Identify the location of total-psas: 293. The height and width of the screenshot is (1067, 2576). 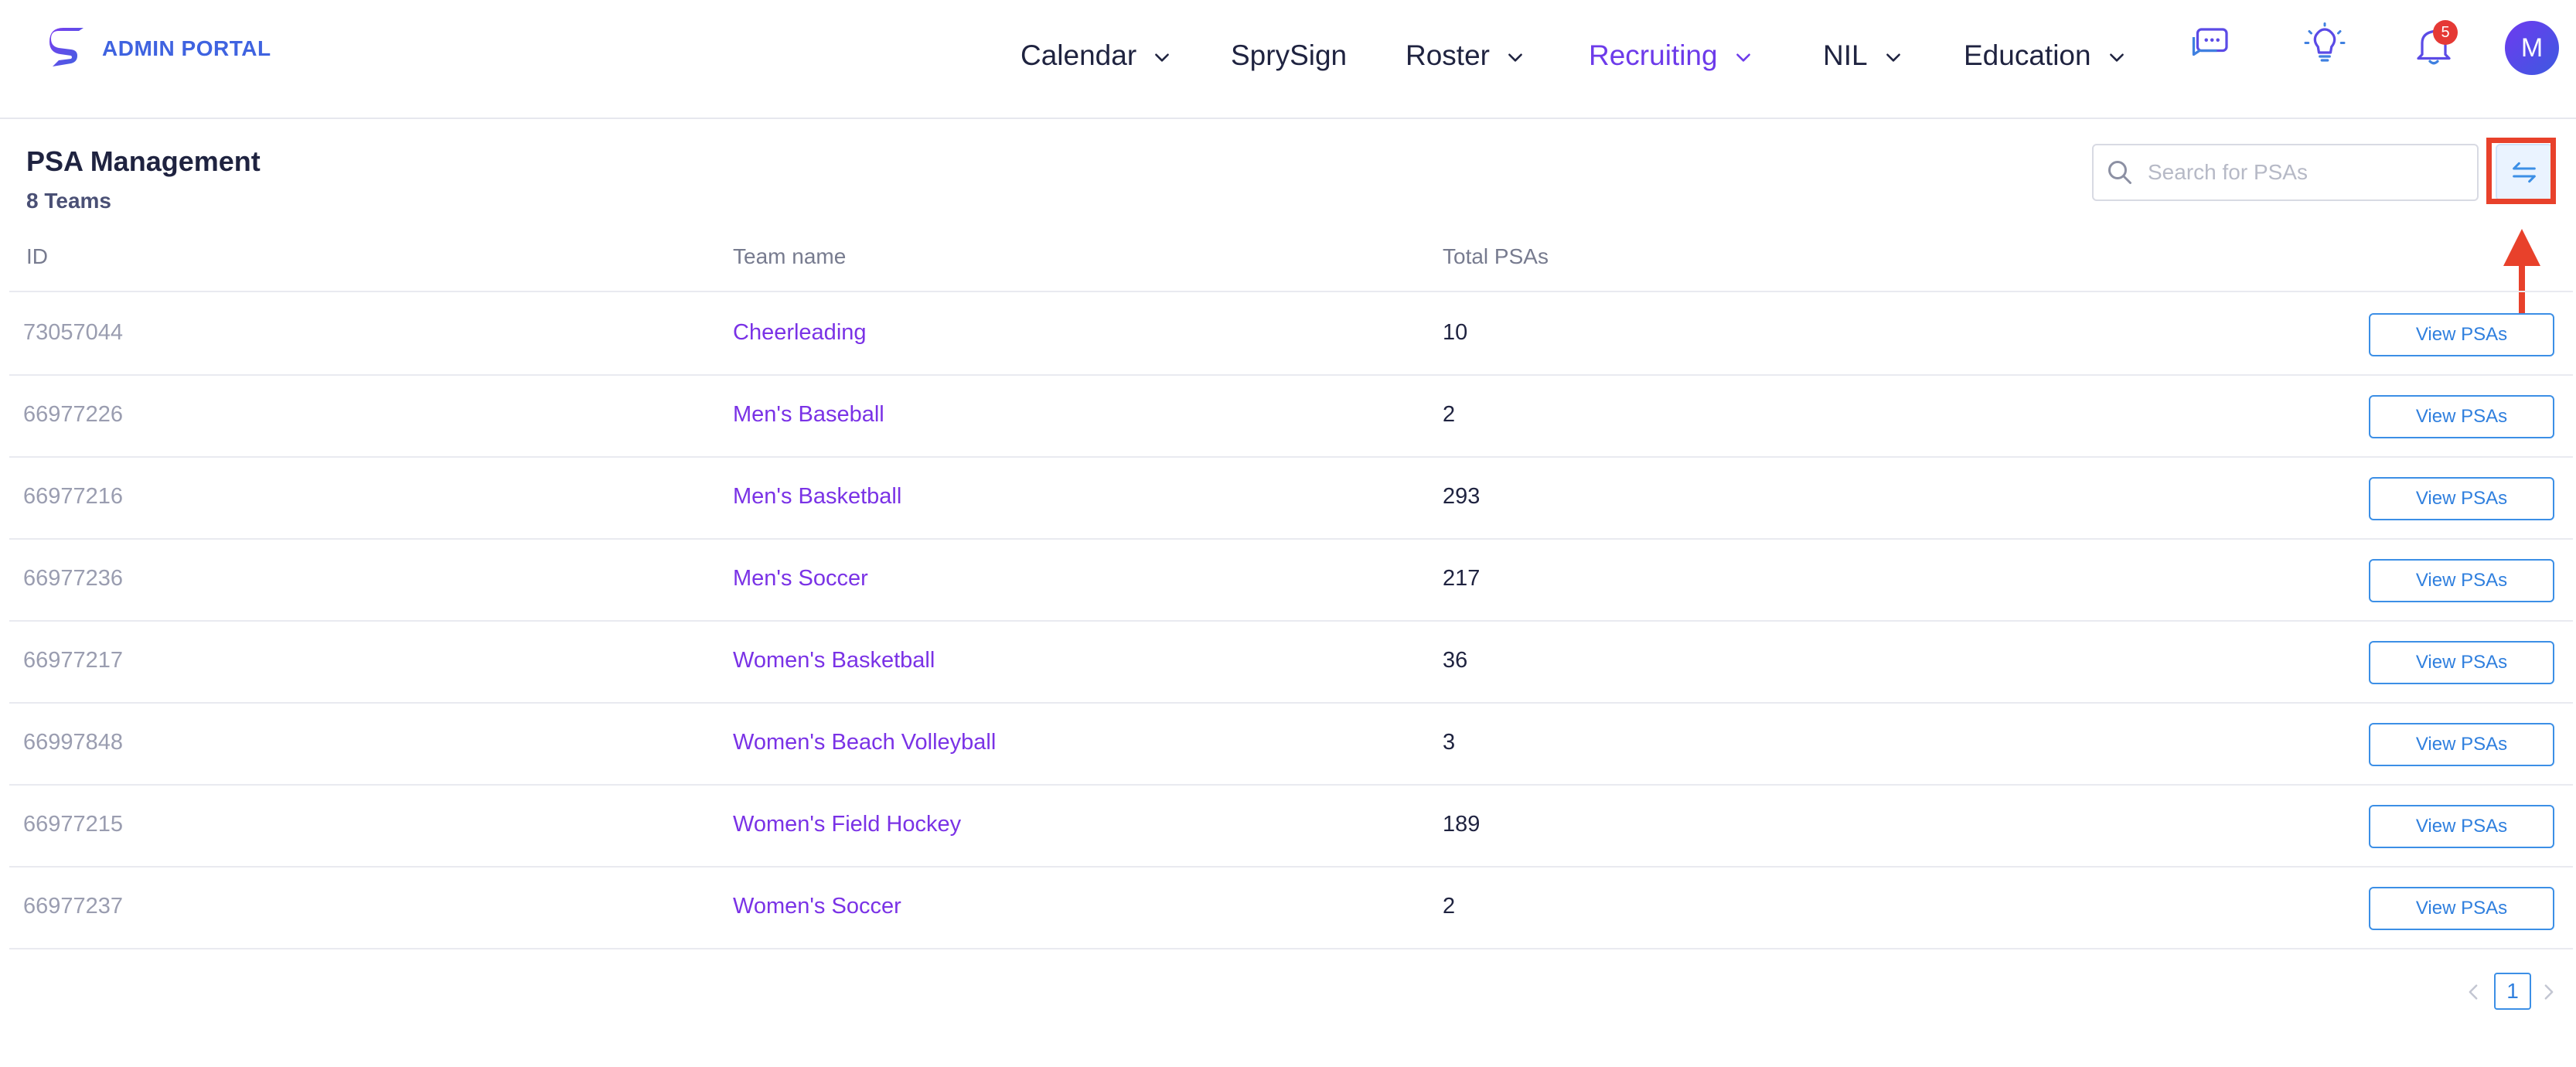
(1462, 496).